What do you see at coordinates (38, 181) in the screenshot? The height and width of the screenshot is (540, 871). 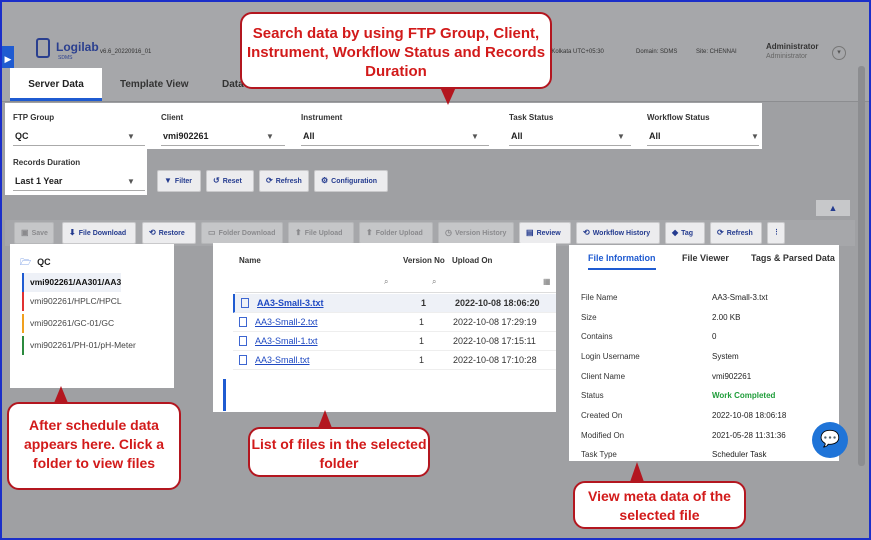 I see `records-duration-select: Last 1 Year` at bounding box center [38, 181].